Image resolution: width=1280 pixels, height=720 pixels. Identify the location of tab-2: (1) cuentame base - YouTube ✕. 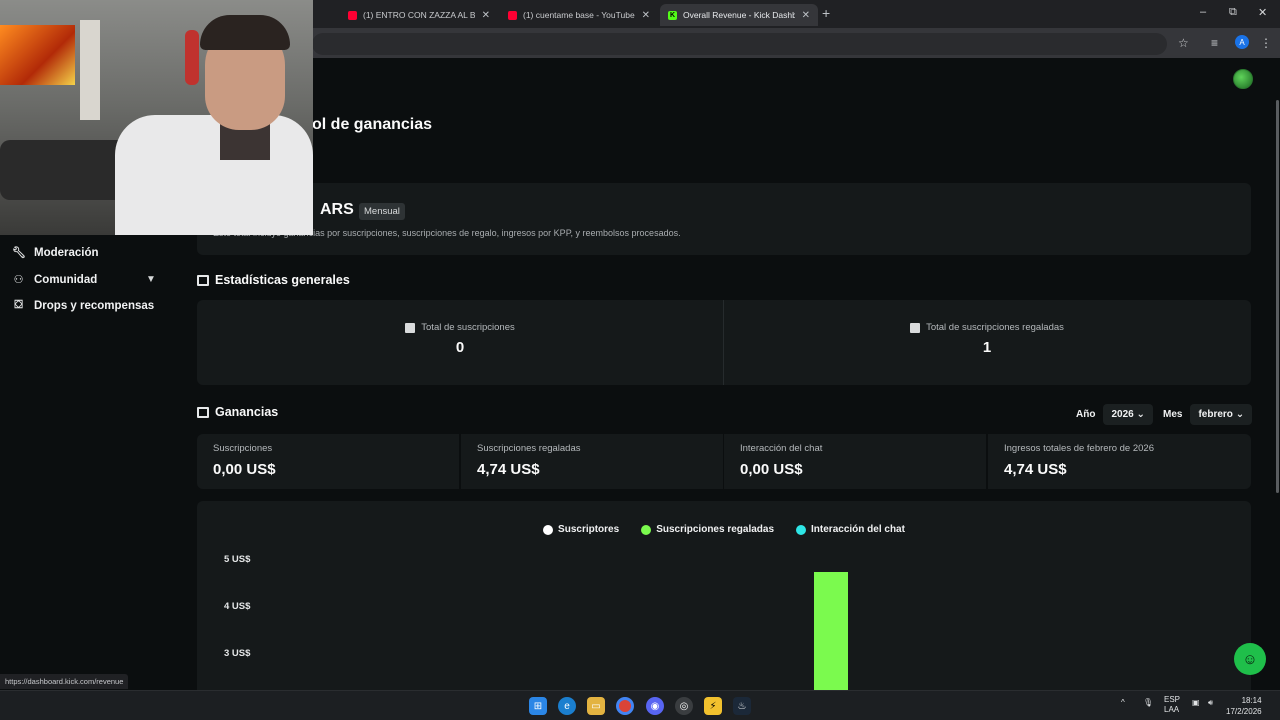
(579, 15).